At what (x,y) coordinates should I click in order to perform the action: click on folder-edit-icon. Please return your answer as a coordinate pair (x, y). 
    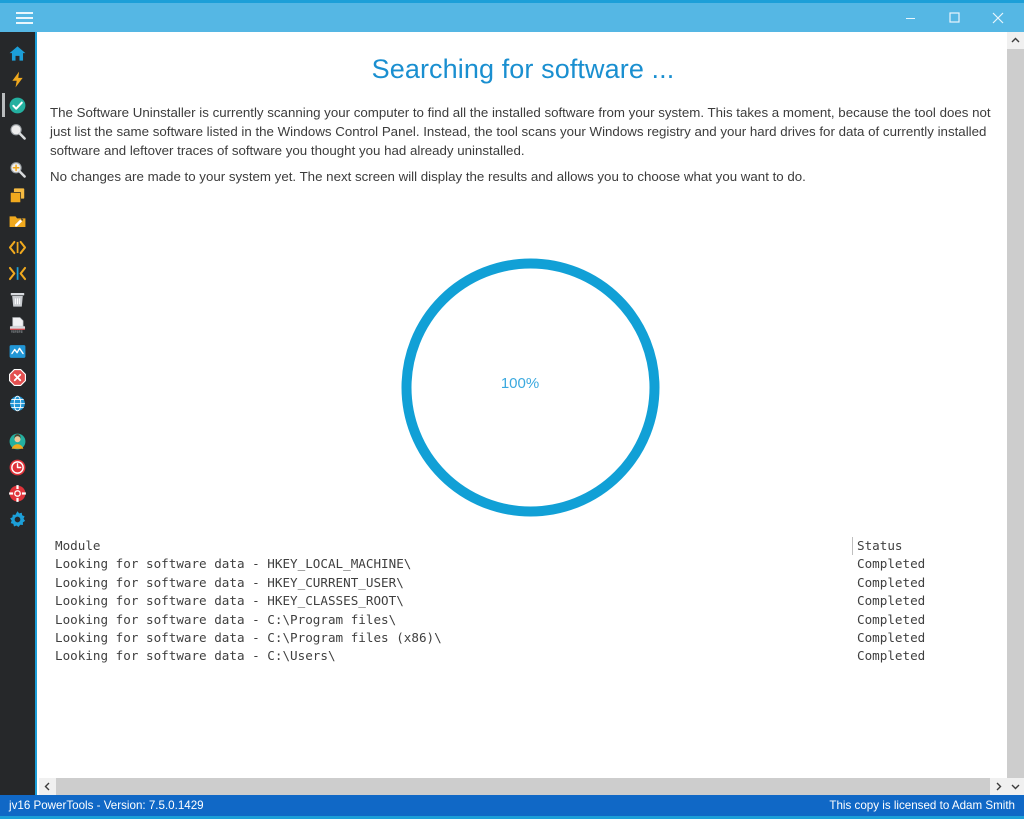
    Looking at the image, I should click on (17, 221).